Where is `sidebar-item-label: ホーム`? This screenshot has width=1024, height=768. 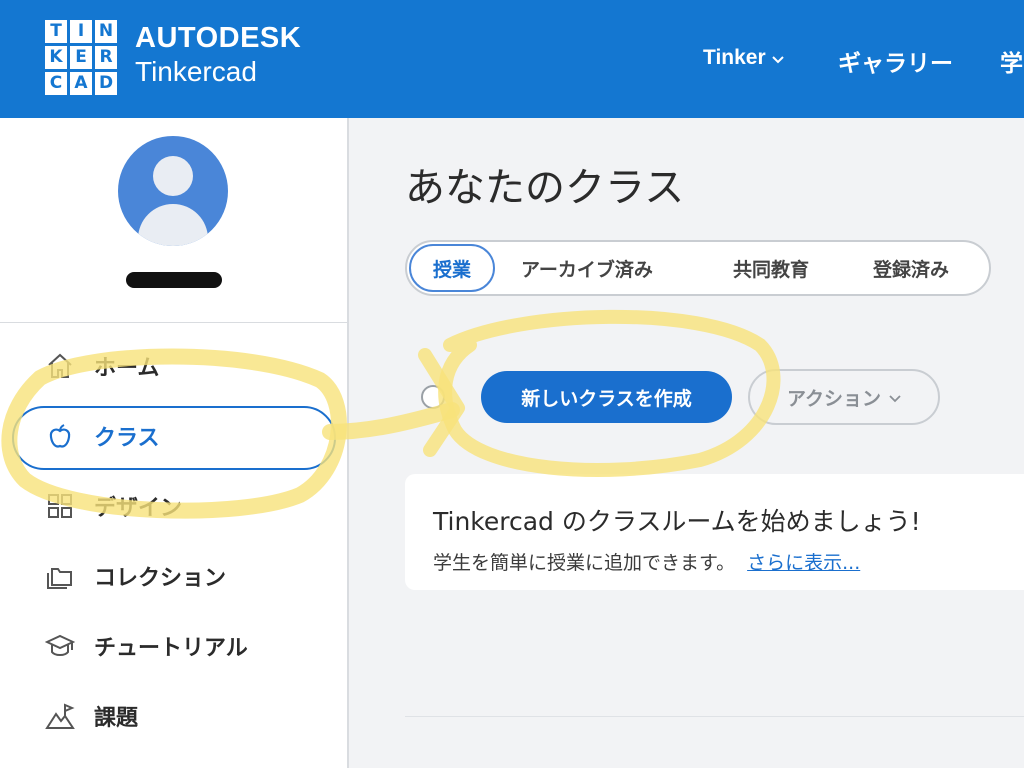
sidebar-item-label: ホーム is located at coordinates (127, 368).